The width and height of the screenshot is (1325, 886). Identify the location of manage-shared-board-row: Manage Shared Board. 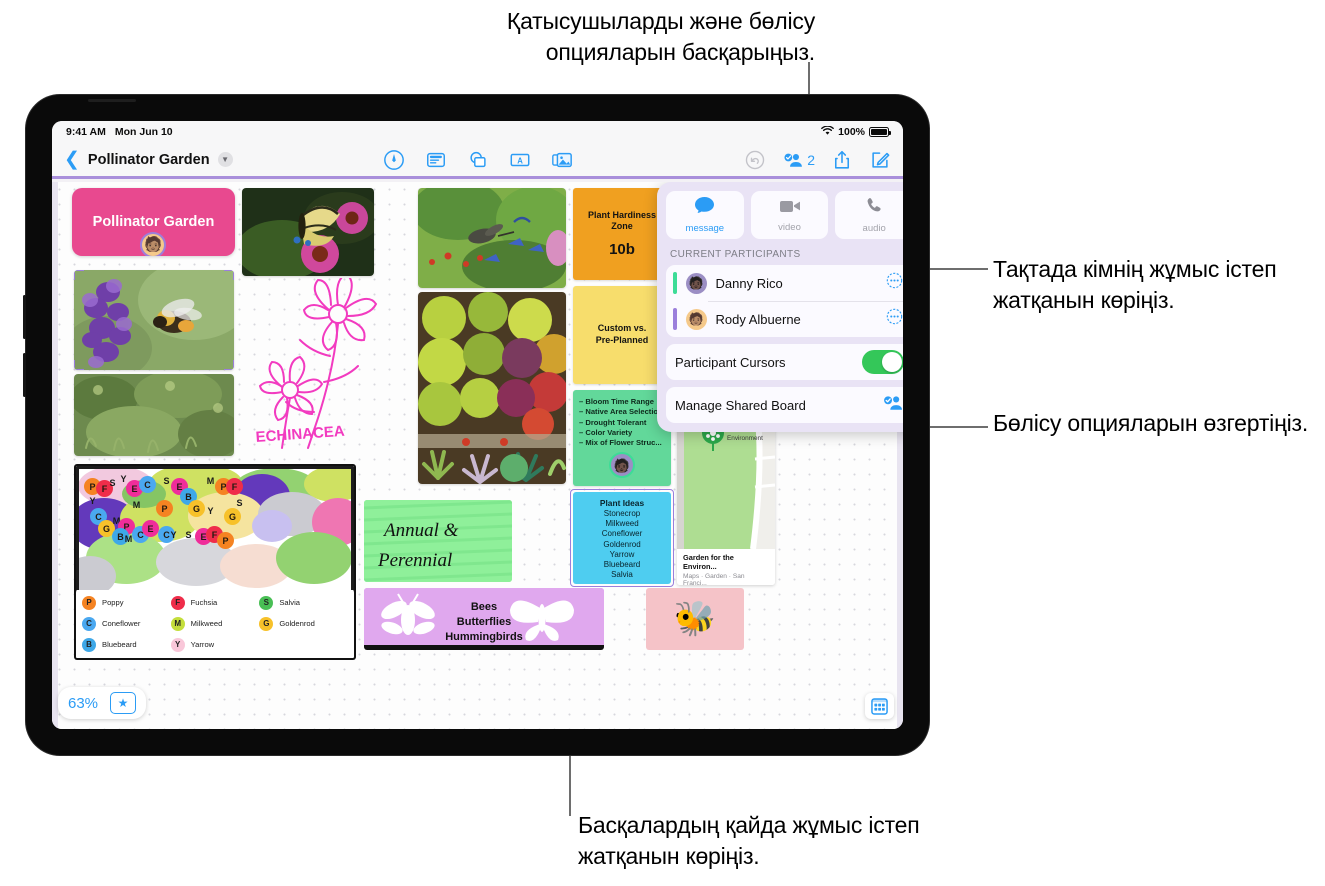
(784, 405).